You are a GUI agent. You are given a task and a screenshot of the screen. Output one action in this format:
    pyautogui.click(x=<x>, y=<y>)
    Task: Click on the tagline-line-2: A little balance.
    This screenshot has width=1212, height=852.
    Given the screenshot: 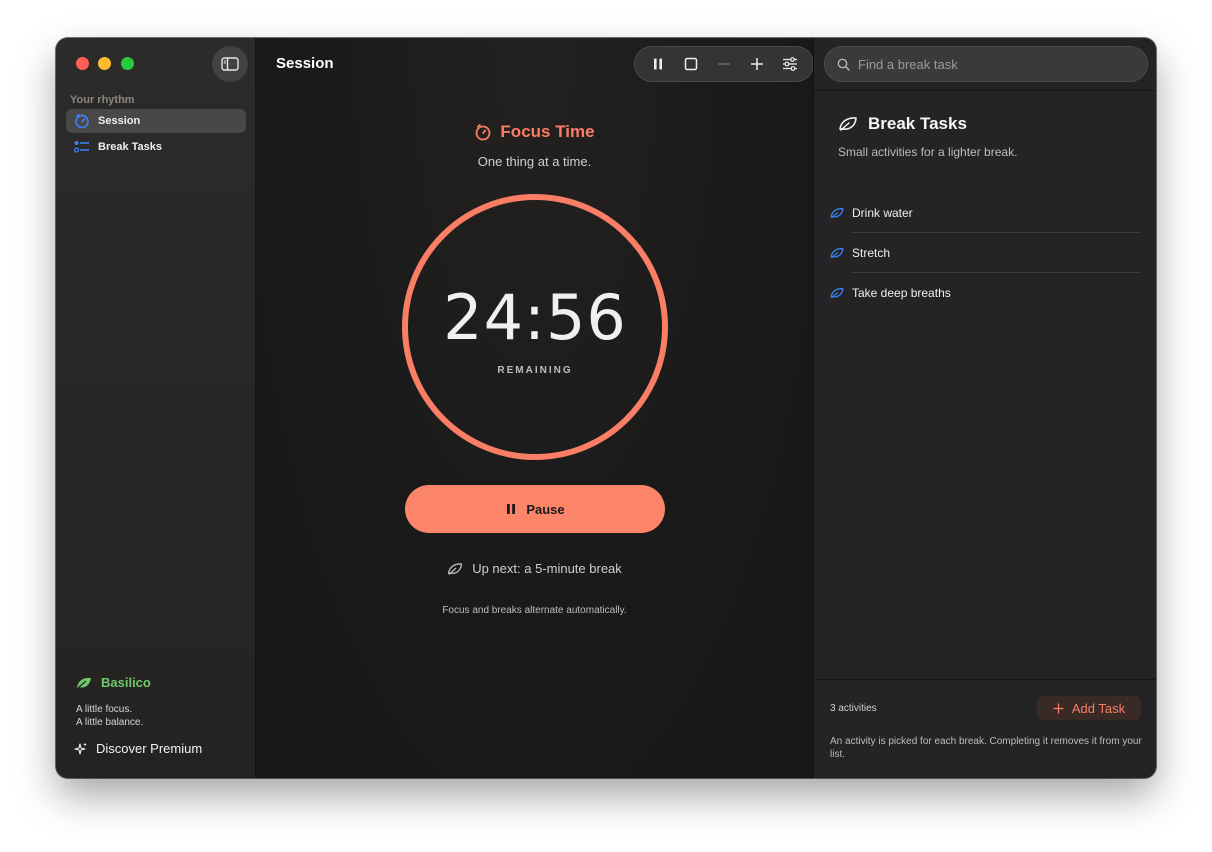 What is the action you would take?
    pyautogui.click(x=110, y=722)
    